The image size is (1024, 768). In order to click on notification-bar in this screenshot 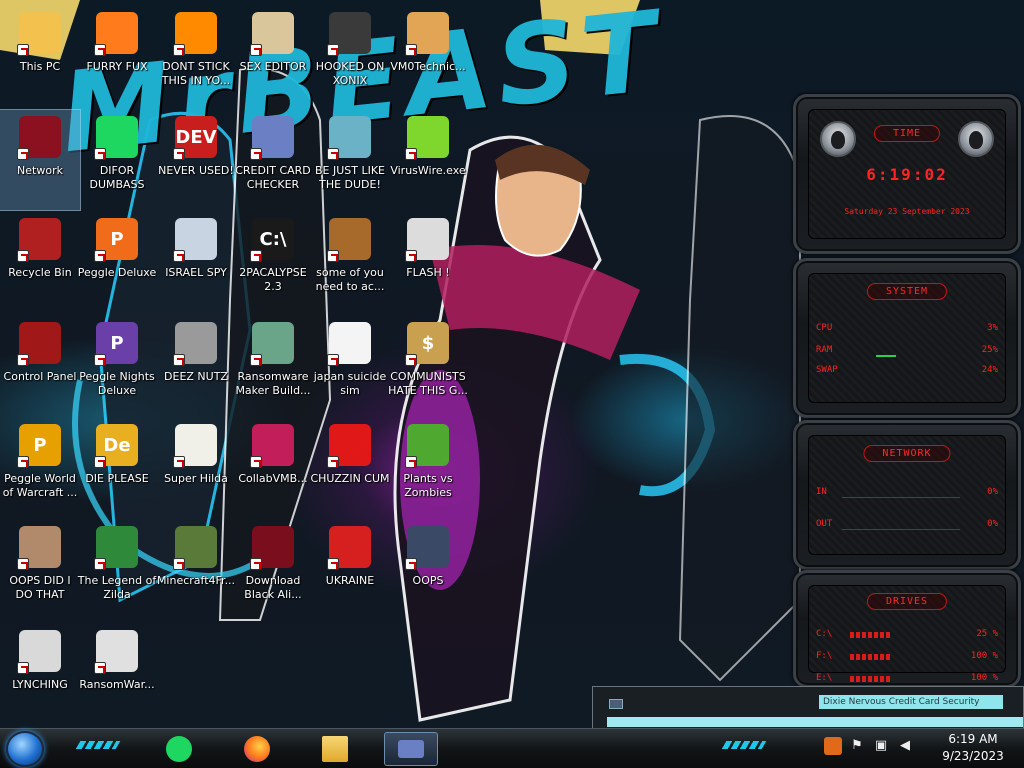, I will do `click(815, 722)`.